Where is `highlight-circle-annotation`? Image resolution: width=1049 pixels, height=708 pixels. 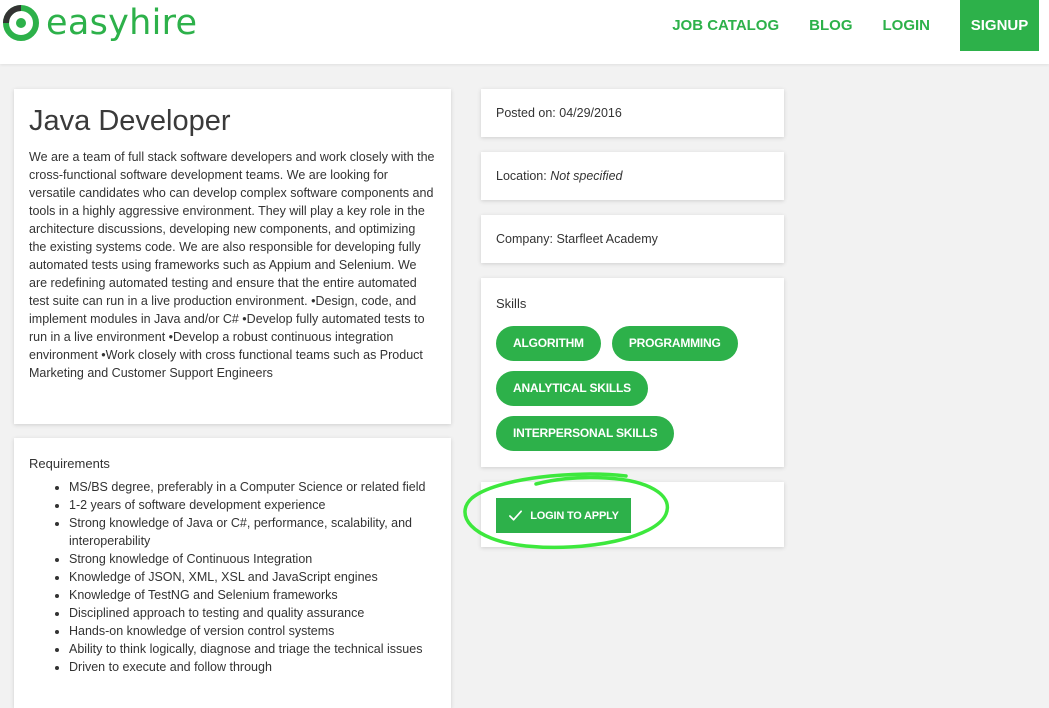 highlight-circle-annotation is located at coordinates (566, 511).